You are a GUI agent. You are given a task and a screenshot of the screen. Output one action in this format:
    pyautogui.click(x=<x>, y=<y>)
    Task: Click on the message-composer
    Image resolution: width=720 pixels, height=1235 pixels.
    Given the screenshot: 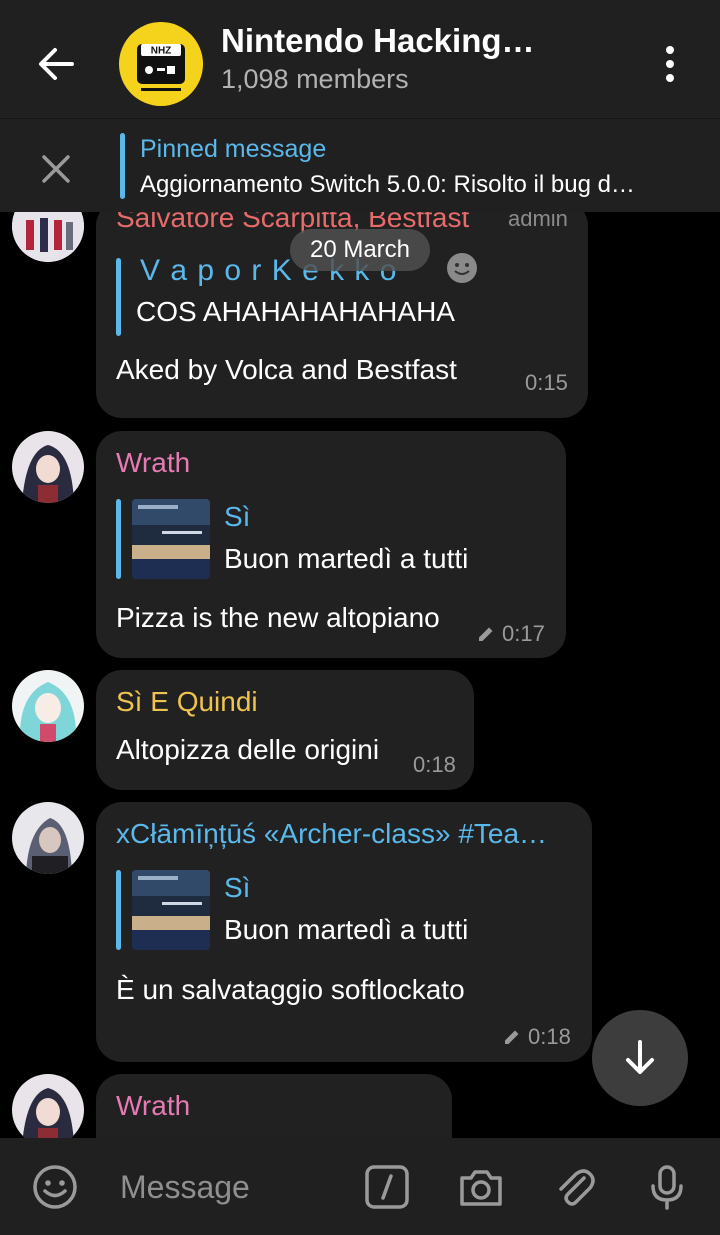 What is the action you would take?
    pyautogui.click(x=360, y=1186)
    